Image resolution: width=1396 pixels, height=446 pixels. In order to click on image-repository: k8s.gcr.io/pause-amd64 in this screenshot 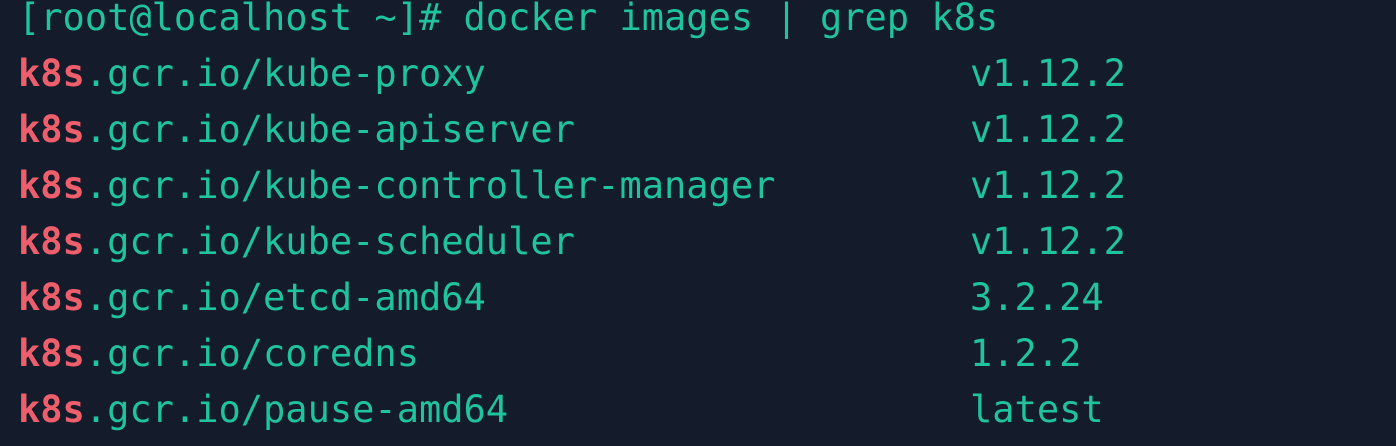, I will do `click(494, 410)`.